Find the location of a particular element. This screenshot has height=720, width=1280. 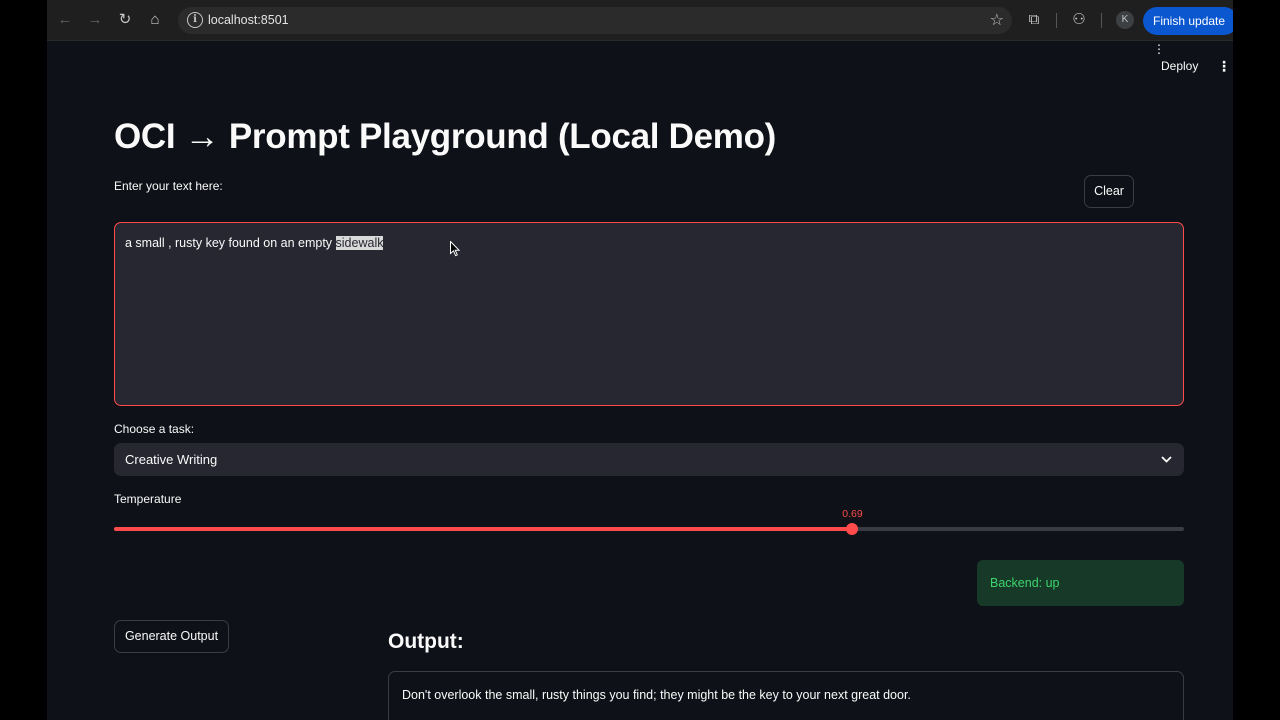

task-selected-value: Creative Writing is located at coordinates (171, 459).